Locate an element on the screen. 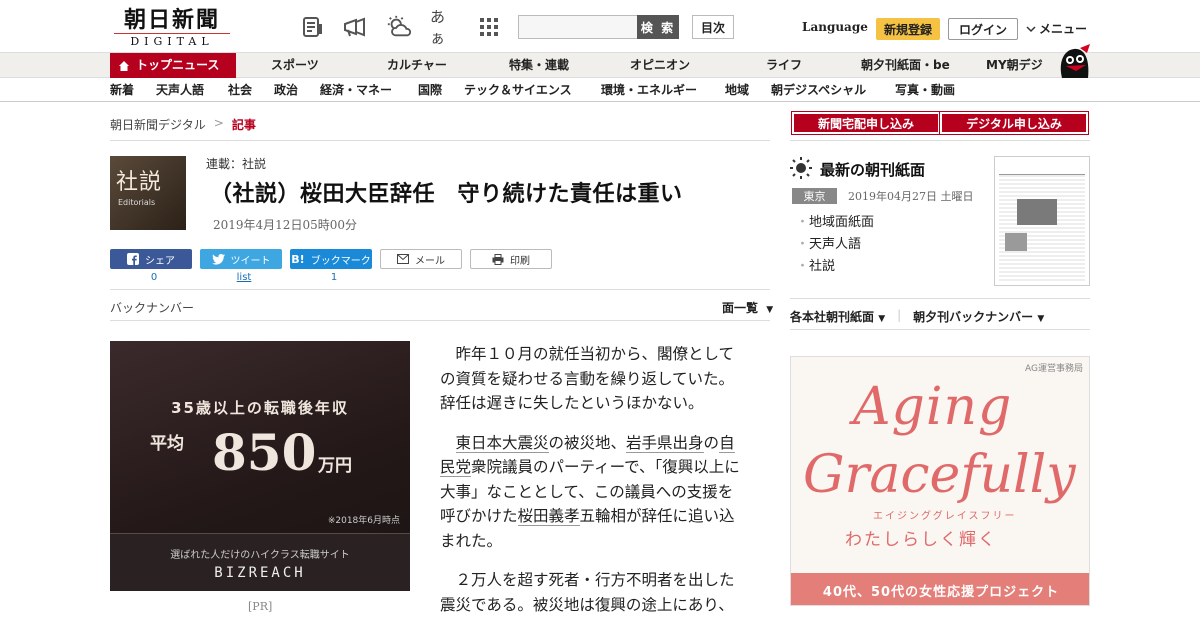 The image size is (1200, 630). ad-word-gracefully: Gracefully is located at coordinates (939, 475).